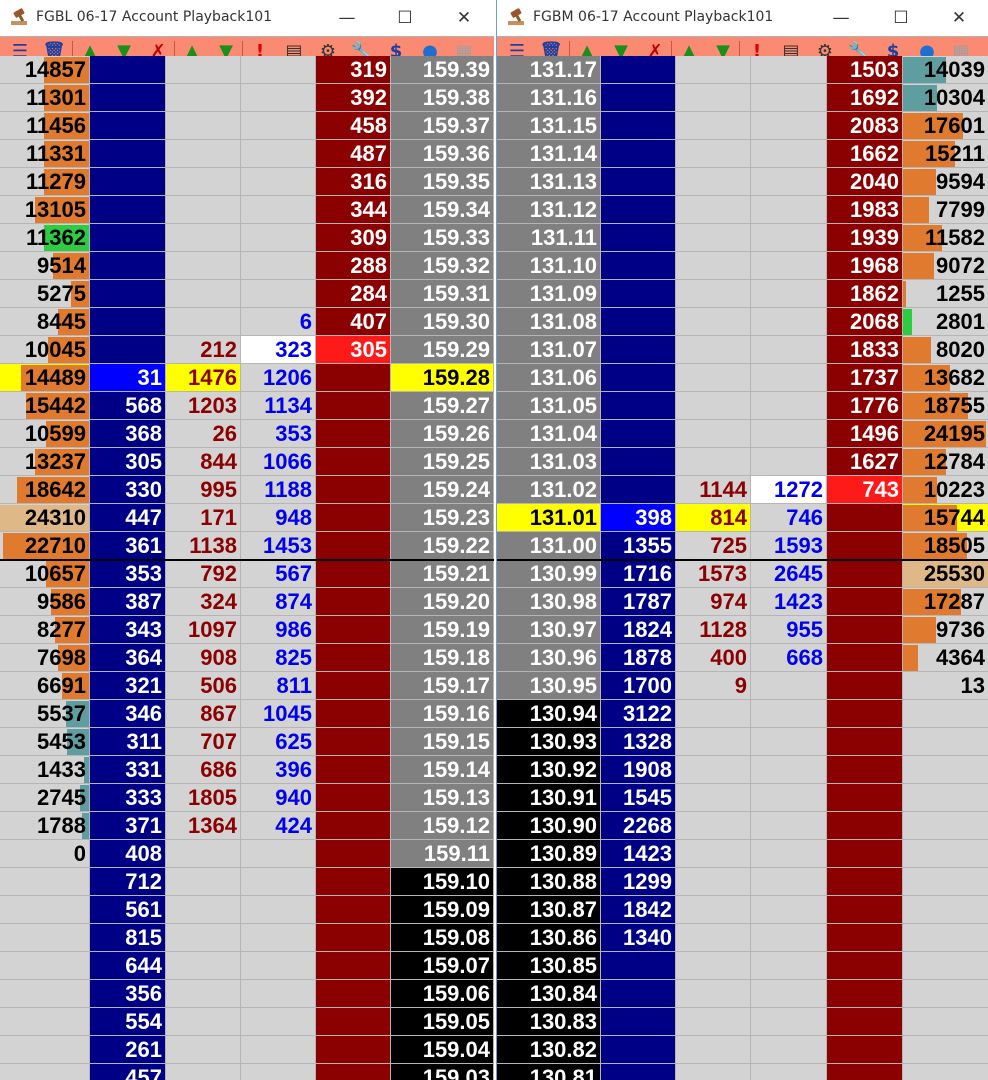 This screenshot has height=1080, width=988. Describe the element at coordinates (353, 98) in the screenshot. I see `ask-cell: 392` at that location.